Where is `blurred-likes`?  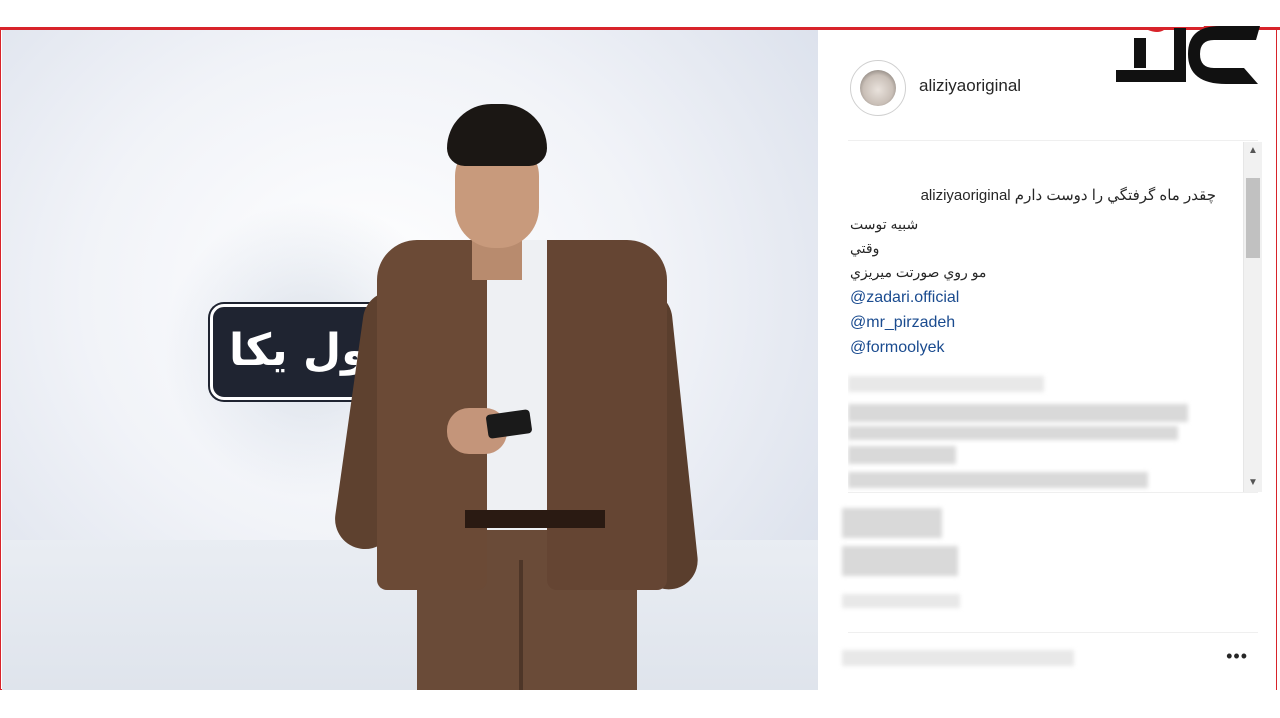
blurred-likes is located at coordinates (900, 561).